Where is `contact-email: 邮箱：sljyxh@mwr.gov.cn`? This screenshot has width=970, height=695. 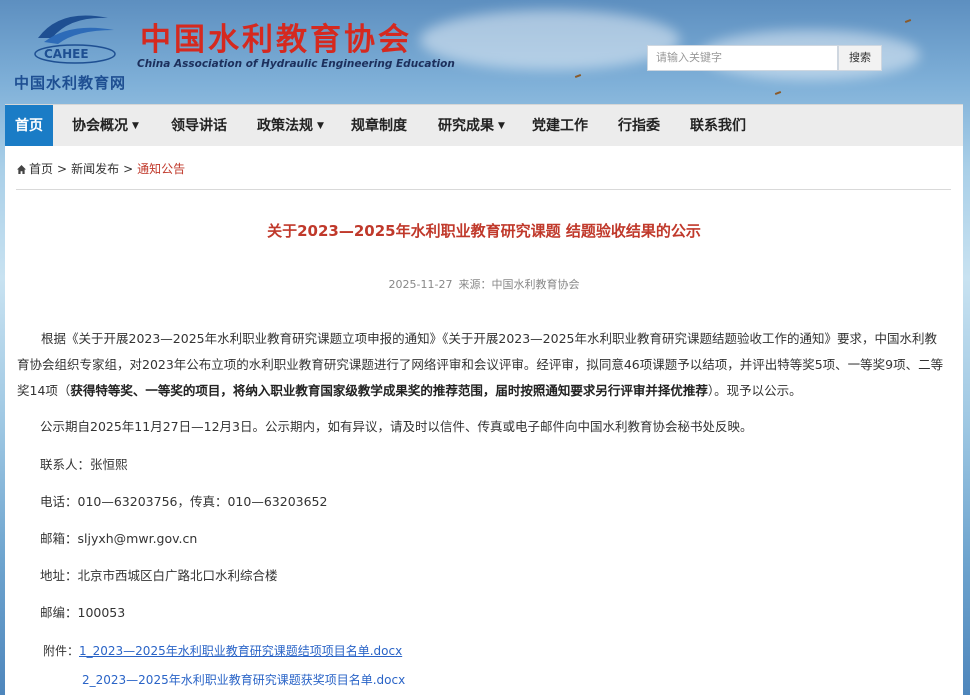 contact-email: 邮箱：sljyxh@mwr.gov.cn is located at coordinates (119, 538).